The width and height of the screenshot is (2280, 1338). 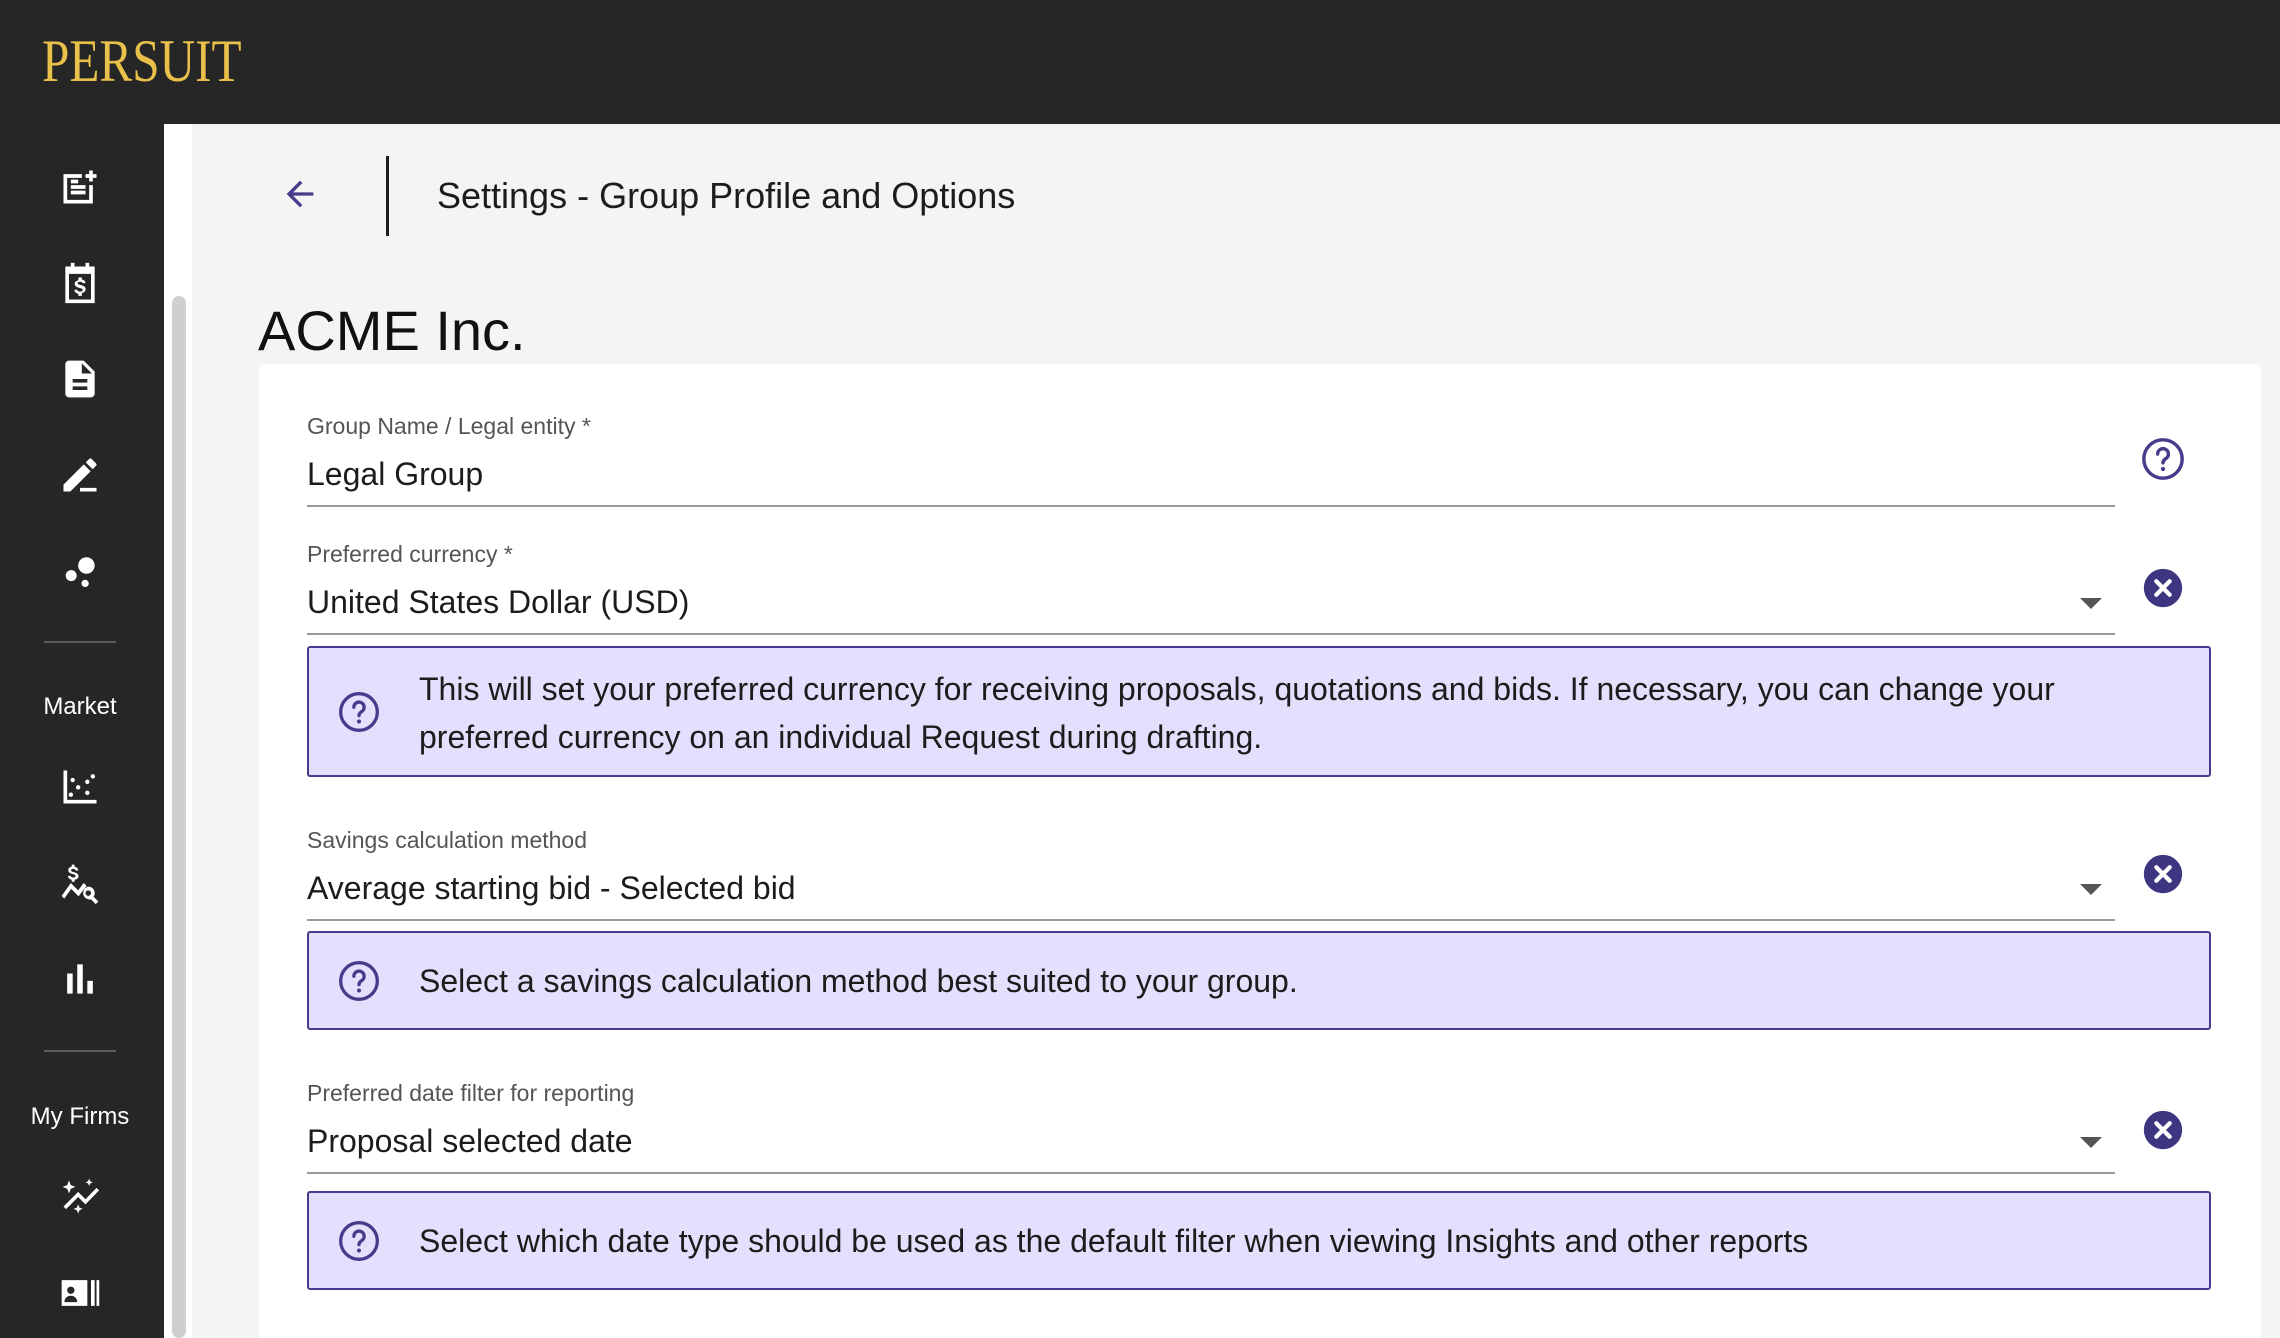 What do you see at coordinates (80, 475) in the screenshot?
I see `edit-icon` at bounding box center [80, 475].